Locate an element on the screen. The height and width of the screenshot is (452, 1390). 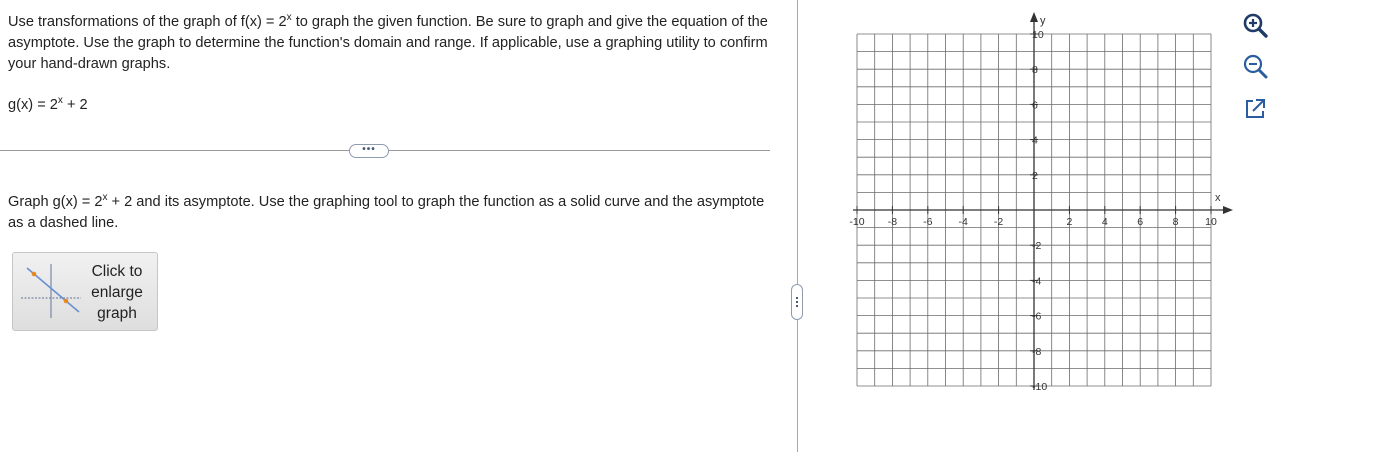
y-tick-label: 8 is located at coordinates (1035, 70).